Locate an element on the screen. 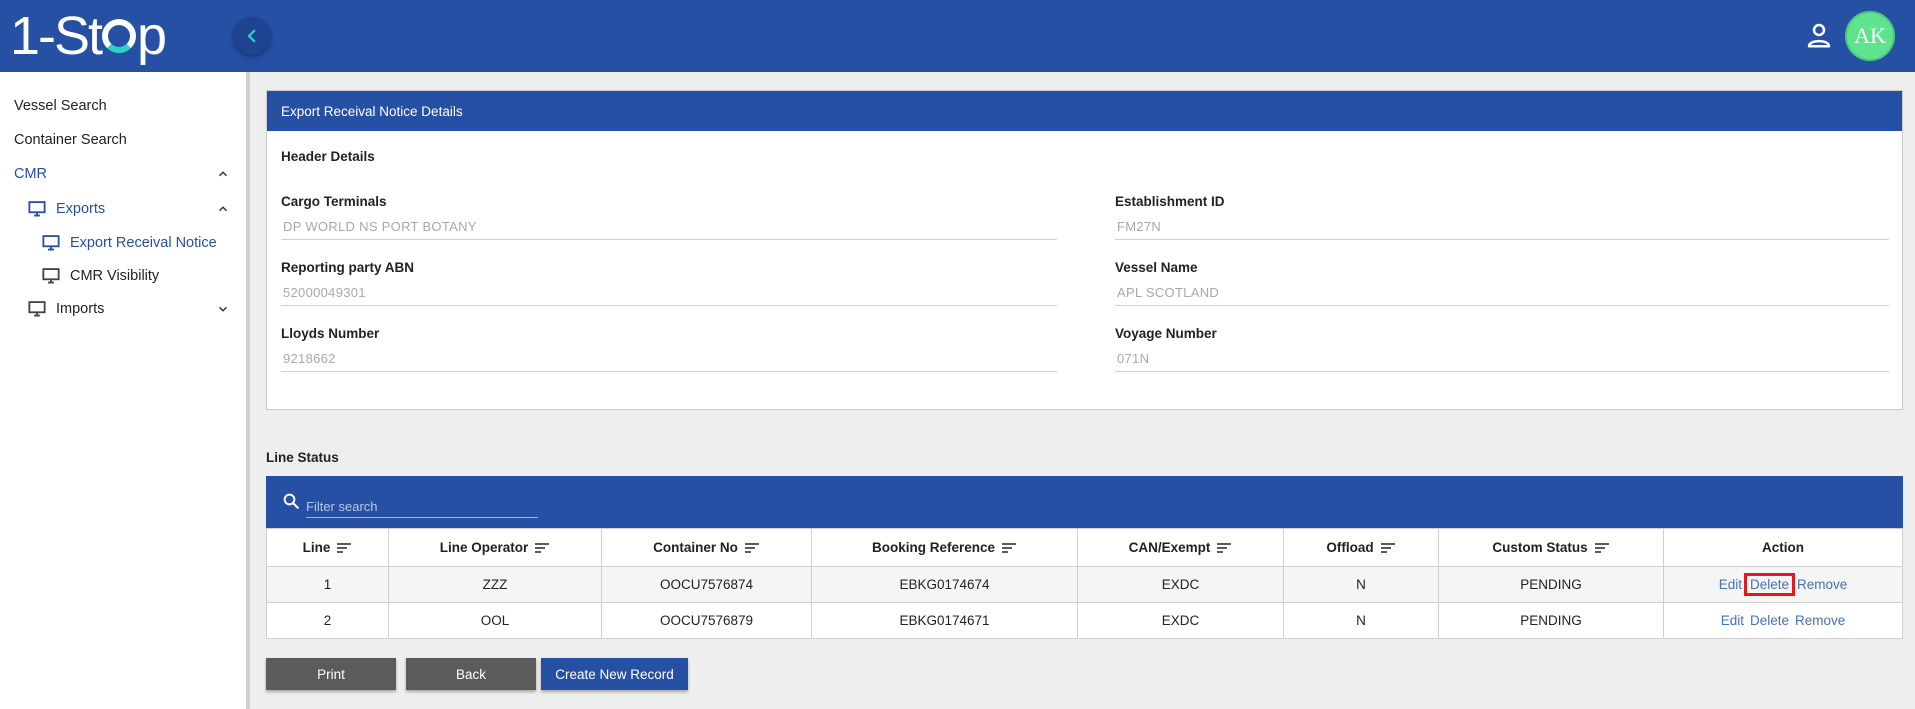 The width and height of the screenshot is (1915, 709). column-label: Line Operator is located at coordinates (484, 547).